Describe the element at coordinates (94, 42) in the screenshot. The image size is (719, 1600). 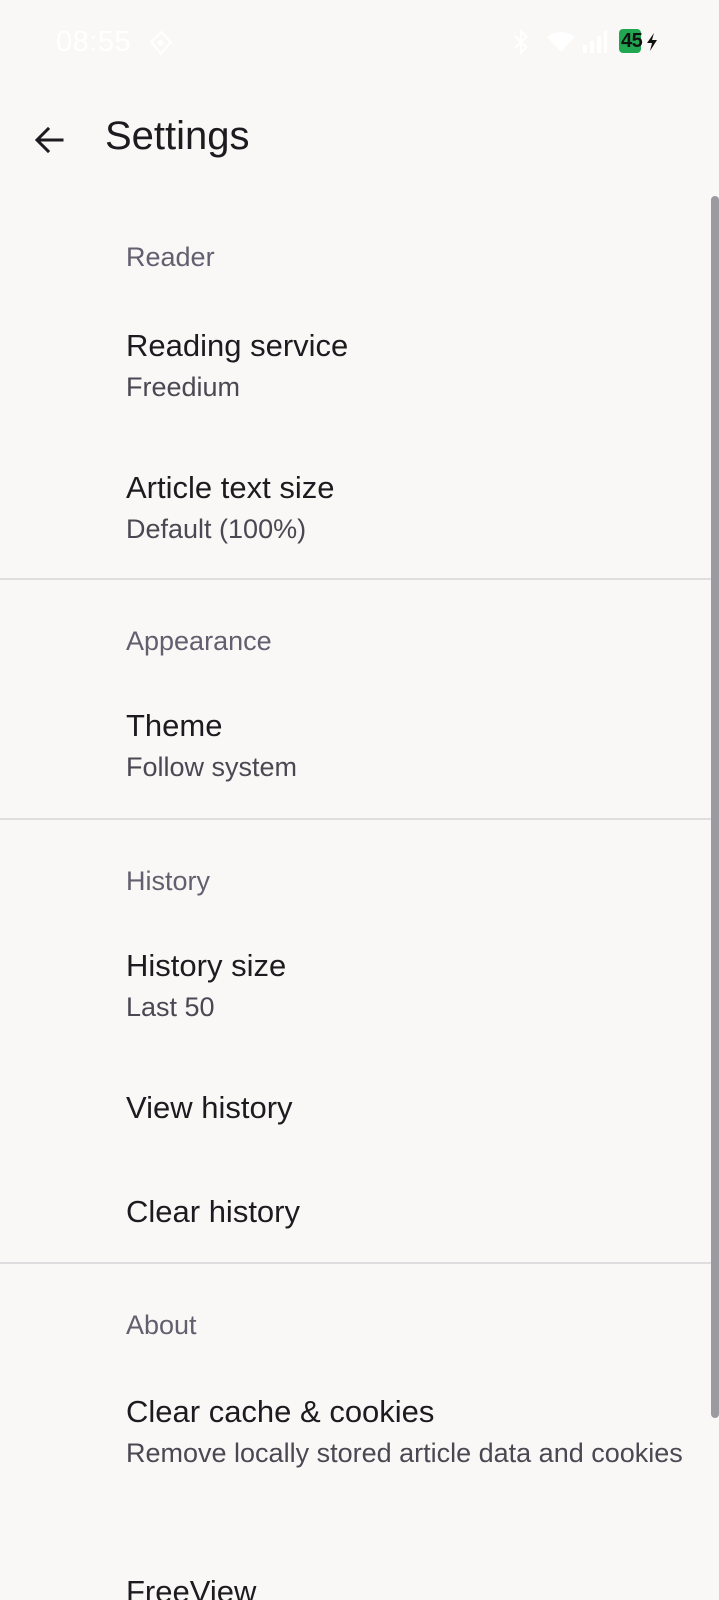
I see `status-time: 08:55` at that location.